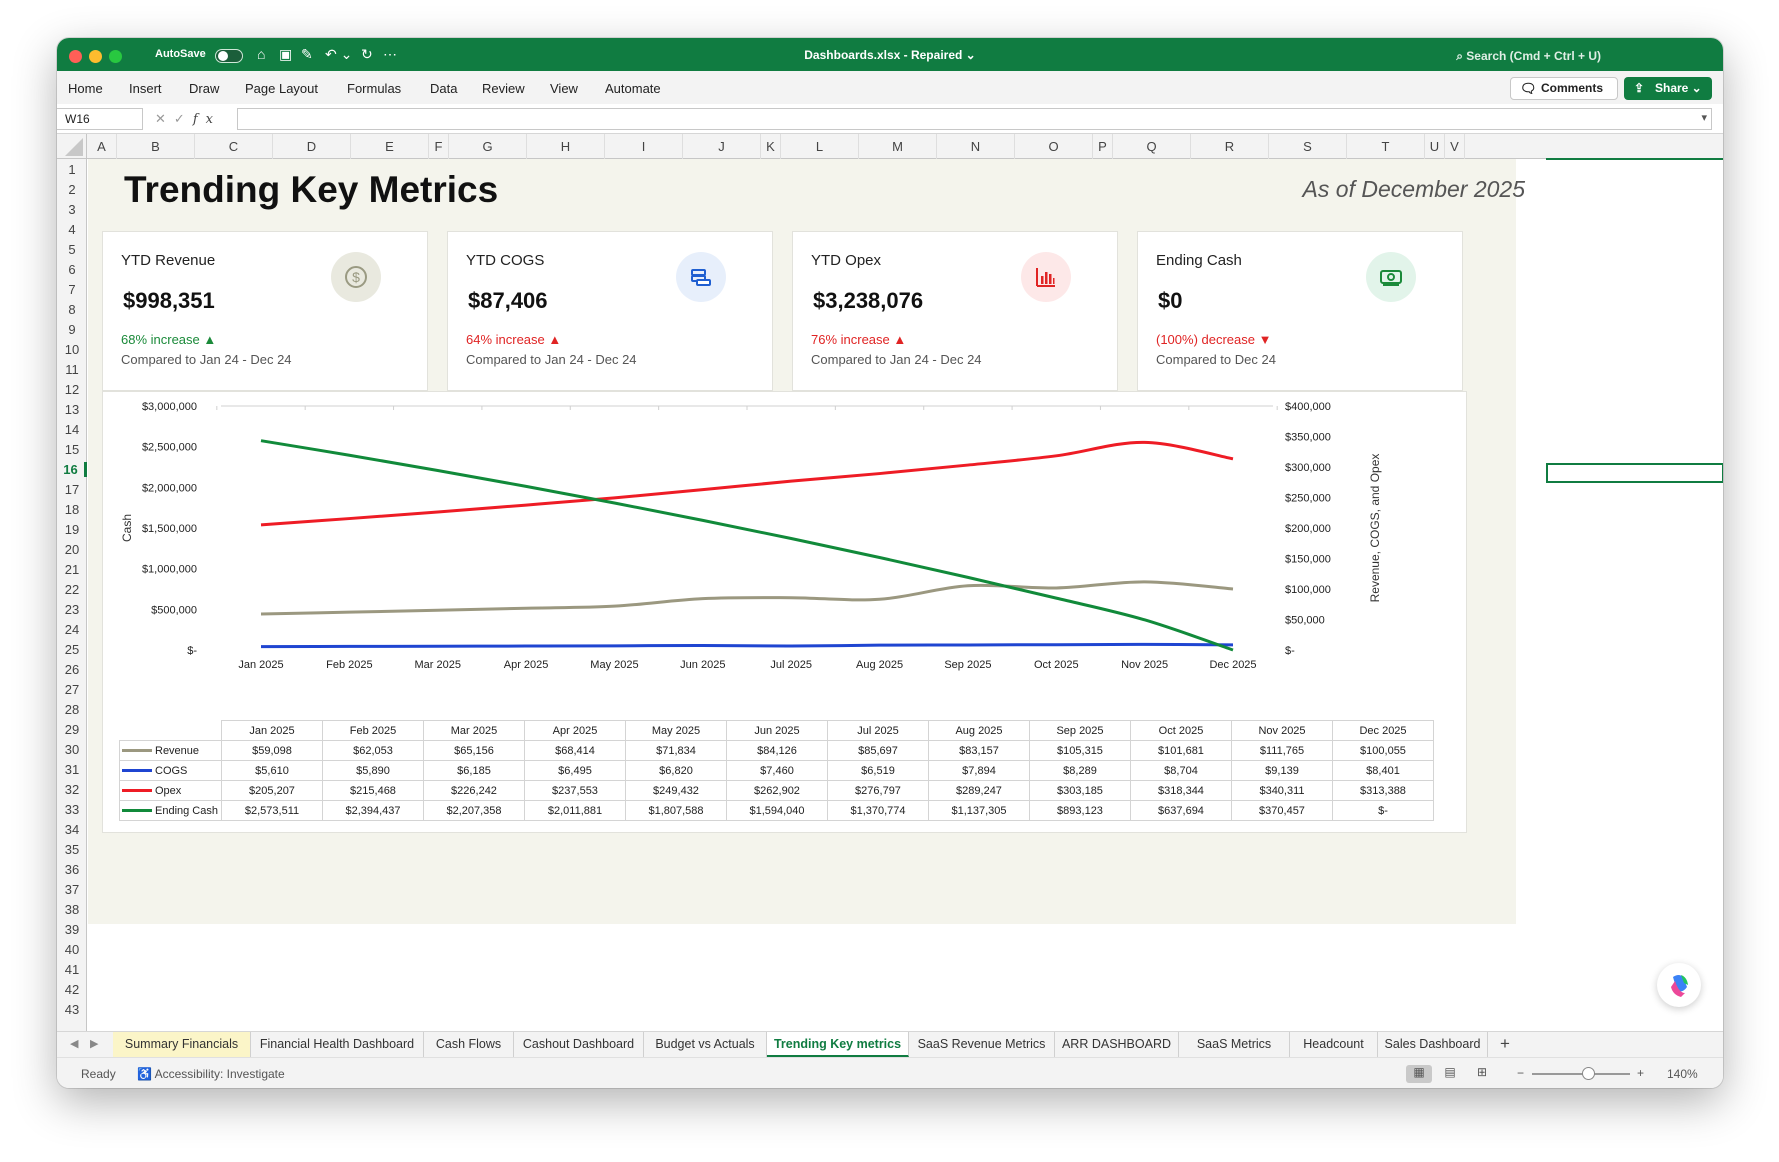  What do you see at coordinates (1482, 1074) in the screenshot?
I see `page-break-view-icon: ⊞` at bounding box center [1482, 1074].